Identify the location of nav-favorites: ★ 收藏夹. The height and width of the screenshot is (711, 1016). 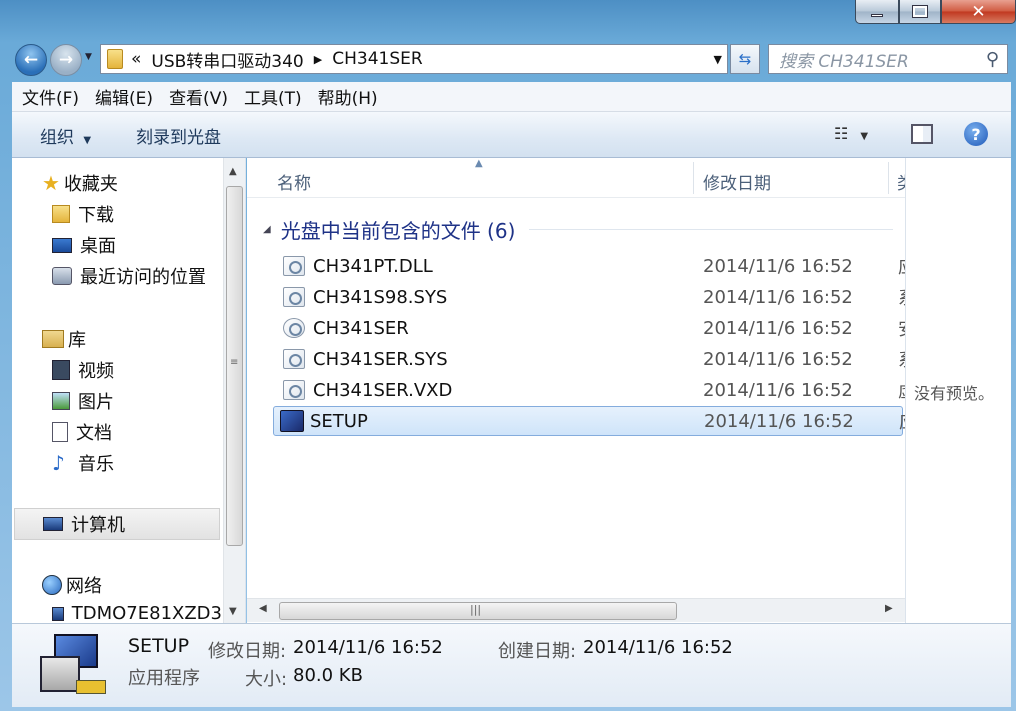
(80, 183).